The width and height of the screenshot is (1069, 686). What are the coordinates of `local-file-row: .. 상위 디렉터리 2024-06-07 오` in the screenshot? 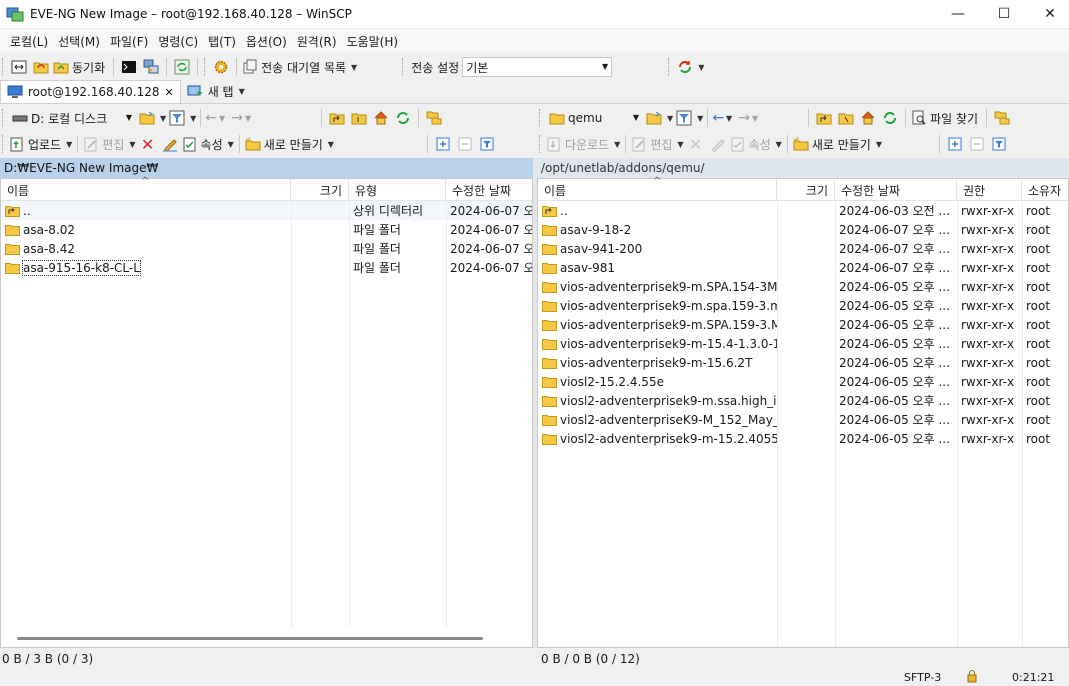 It's located at (266, 210).